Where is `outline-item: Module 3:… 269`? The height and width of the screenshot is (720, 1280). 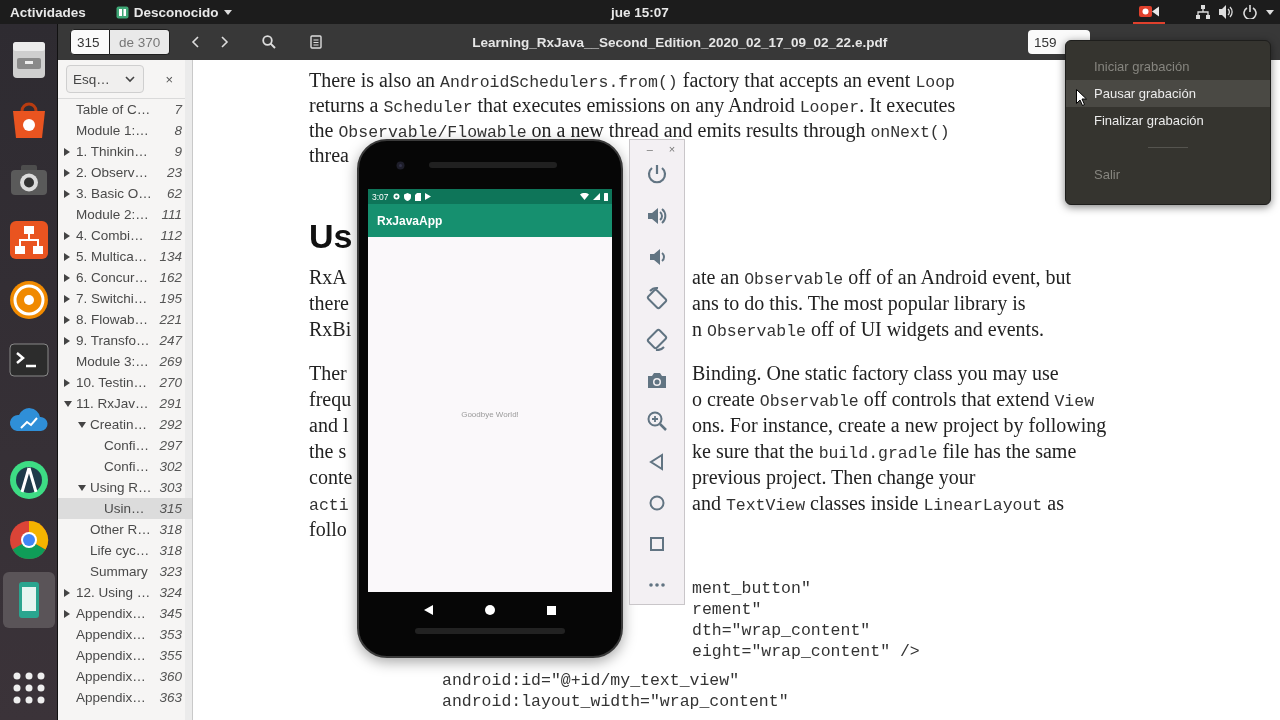 outline-item: Module 3:… 269 is located at coordinates (125, 361).